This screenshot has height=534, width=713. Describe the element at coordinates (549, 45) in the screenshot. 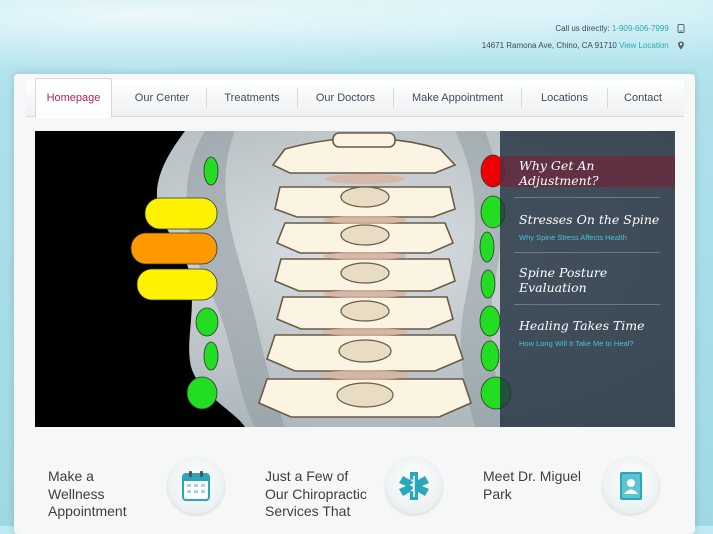

I see `address-text: 14671 Ramona Ave, Chino, CA 91710` at that location.